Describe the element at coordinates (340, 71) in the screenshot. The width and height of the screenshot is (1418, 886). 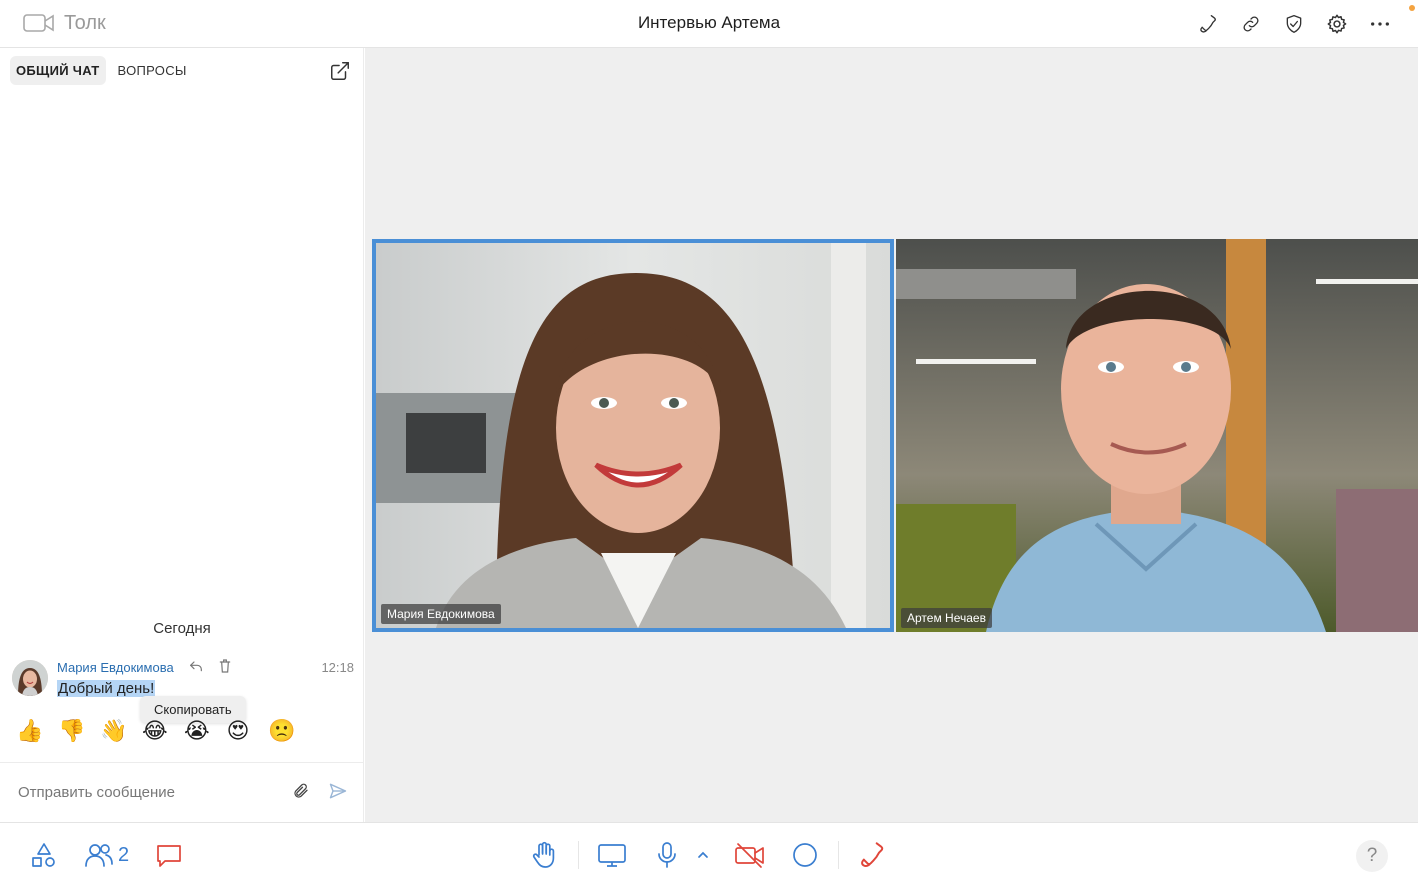
I see `external-link-icon` at that location.